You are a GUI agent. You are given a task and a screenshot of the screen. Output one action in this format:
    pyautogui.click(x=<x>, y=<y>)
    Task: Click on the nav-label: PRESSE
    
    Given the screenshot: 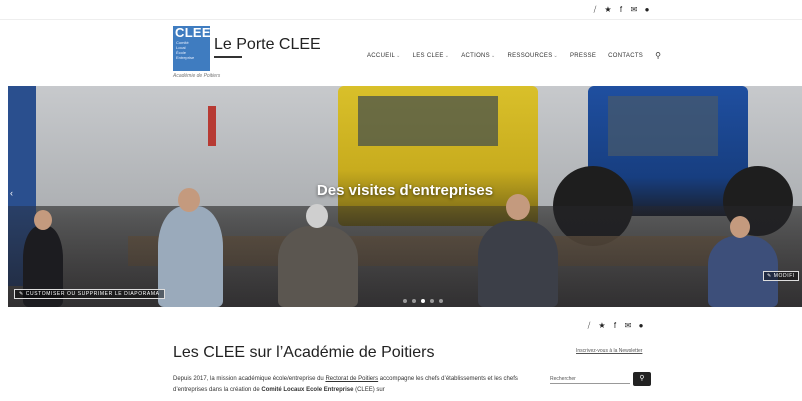 What is the action you would take?
    pyautogui.click(x=583, y=55)
    